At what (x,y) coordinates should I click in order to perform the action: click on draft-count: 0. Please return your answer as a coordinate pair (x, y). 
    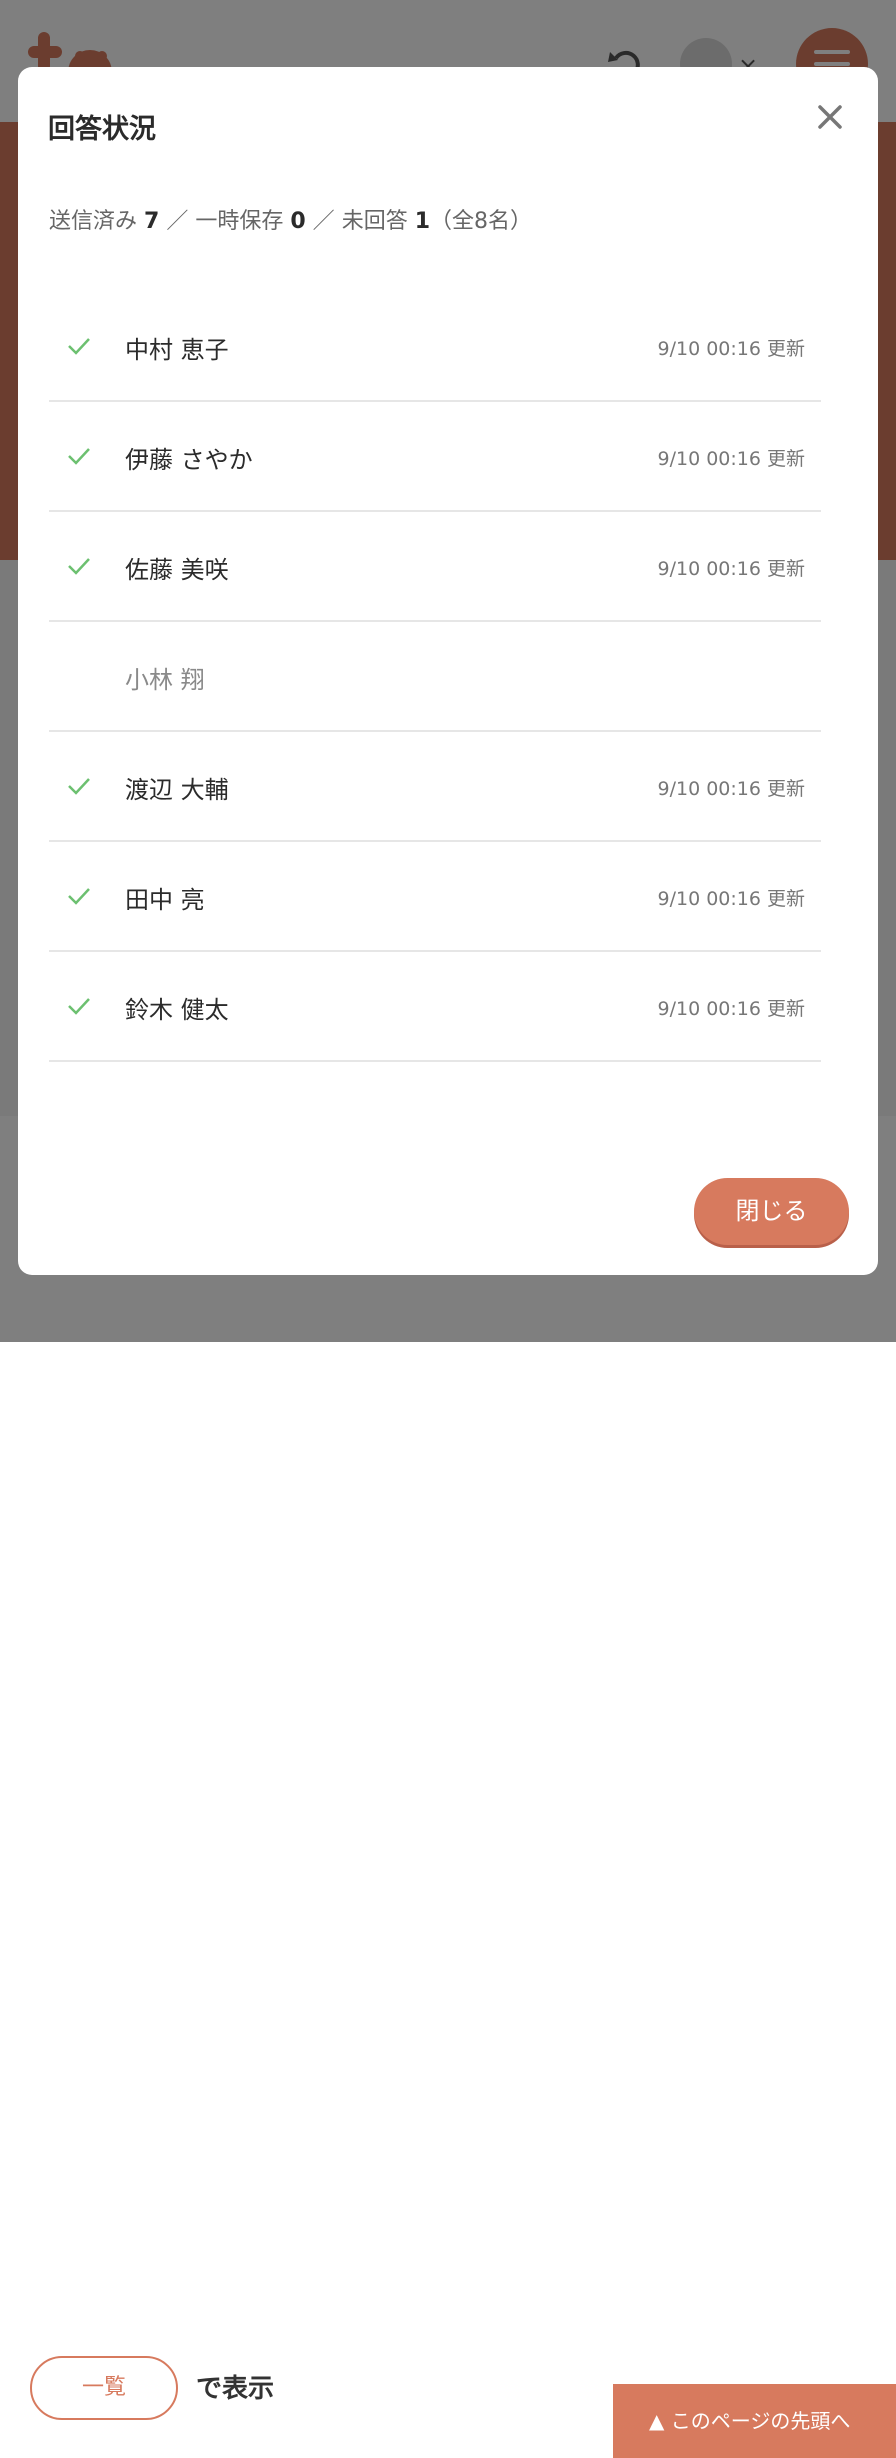
    Looking at the image, I should click on (298, 221).